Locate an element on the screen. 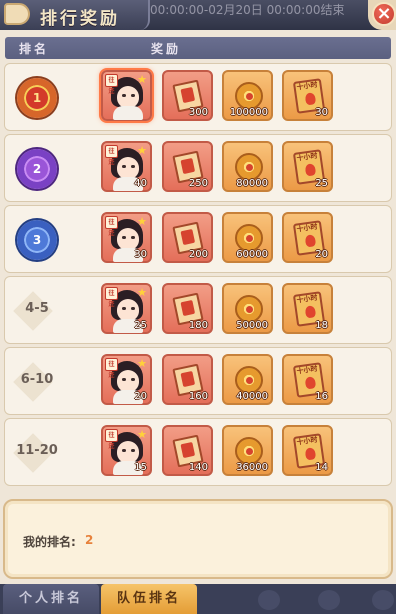 The image size is (396, 614). reward-items: 往还 ★ 20 160 40000 十小时 16 is located at coordinates (246, 382).